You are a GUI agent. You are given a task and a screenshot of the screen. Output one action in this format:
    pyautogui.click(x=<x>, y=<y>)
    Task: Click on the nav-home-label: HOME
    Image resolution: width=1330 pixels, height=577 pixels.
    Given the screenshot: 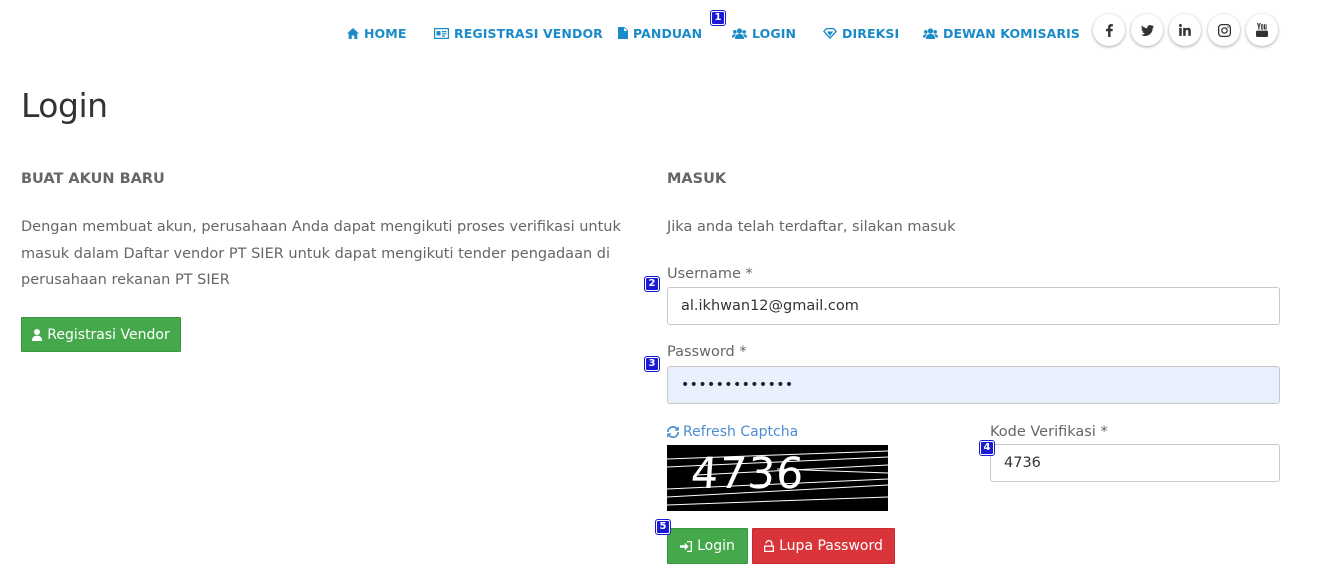 What is the action you would take?
    pyautogui.click(x=385, y=33)
    